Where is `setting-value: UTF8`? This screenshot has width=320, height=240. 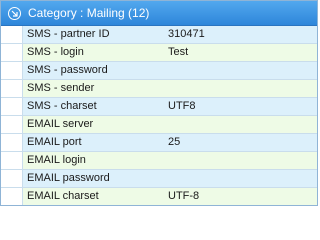
setting-value: UTF8 is located at coordinates (240, 106).